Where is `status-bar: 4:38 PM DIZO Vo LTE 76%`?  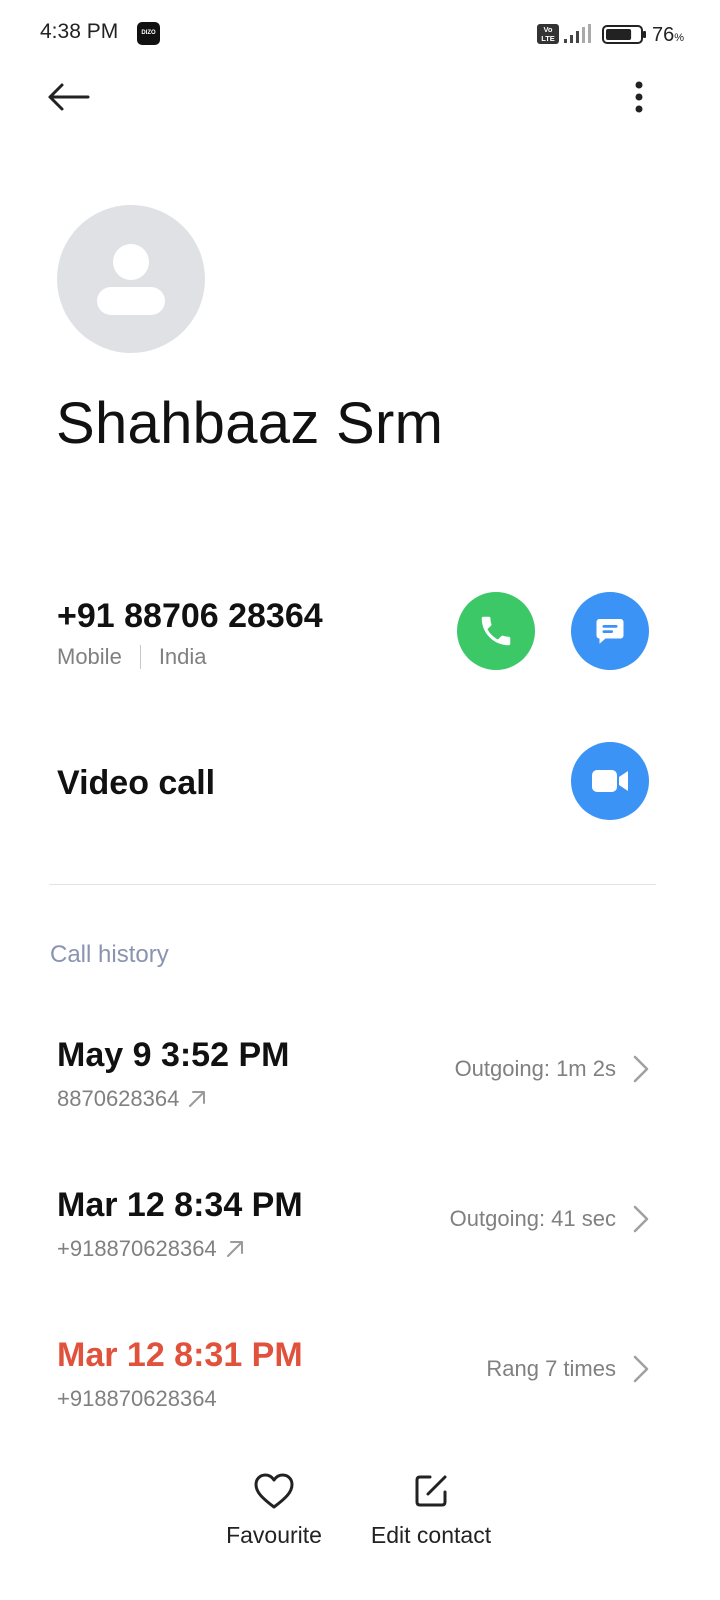 status-bar: 4:38 PM DIZO Vo LTE 76% is located at coordinates (360, 34).